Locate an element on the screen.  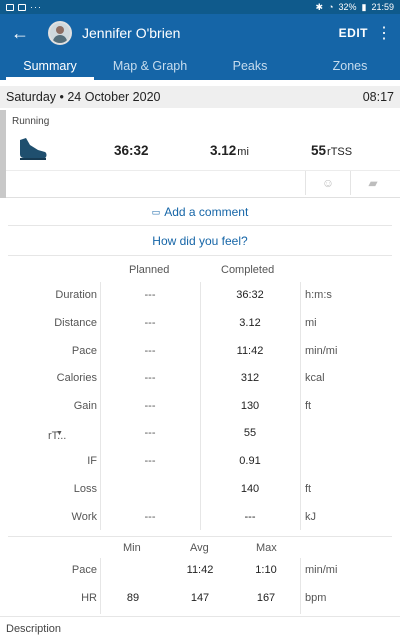
tab-bar: Summary Map & Graph Peaks Zones is located at coordinates (200, 66).